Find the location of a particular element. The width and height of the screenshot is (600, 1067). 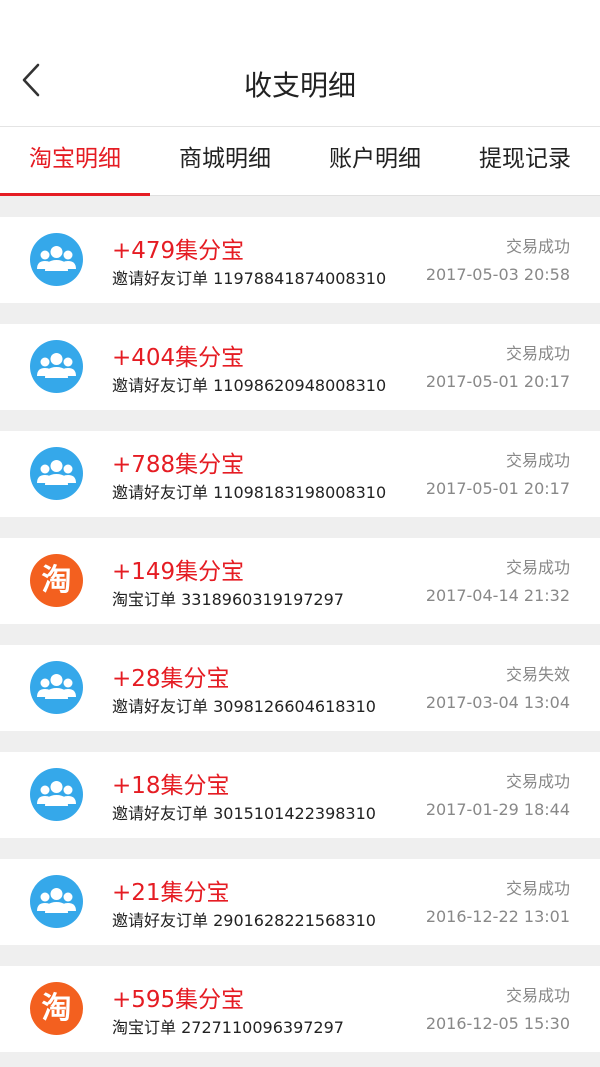

tab-mall-detail: 商城明细 is located at coordinates (225, 161).